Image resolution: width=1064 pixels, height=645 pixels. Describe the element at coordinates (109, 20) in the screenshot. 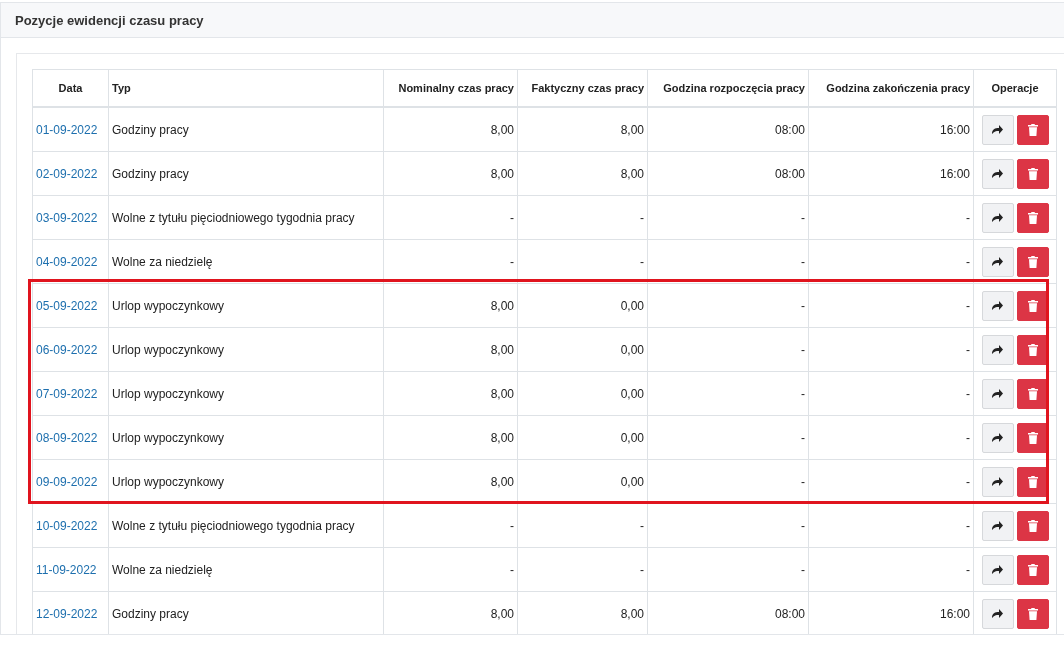

I see `panel-title: Pozycje ewidencji czasu pracy` at that location.